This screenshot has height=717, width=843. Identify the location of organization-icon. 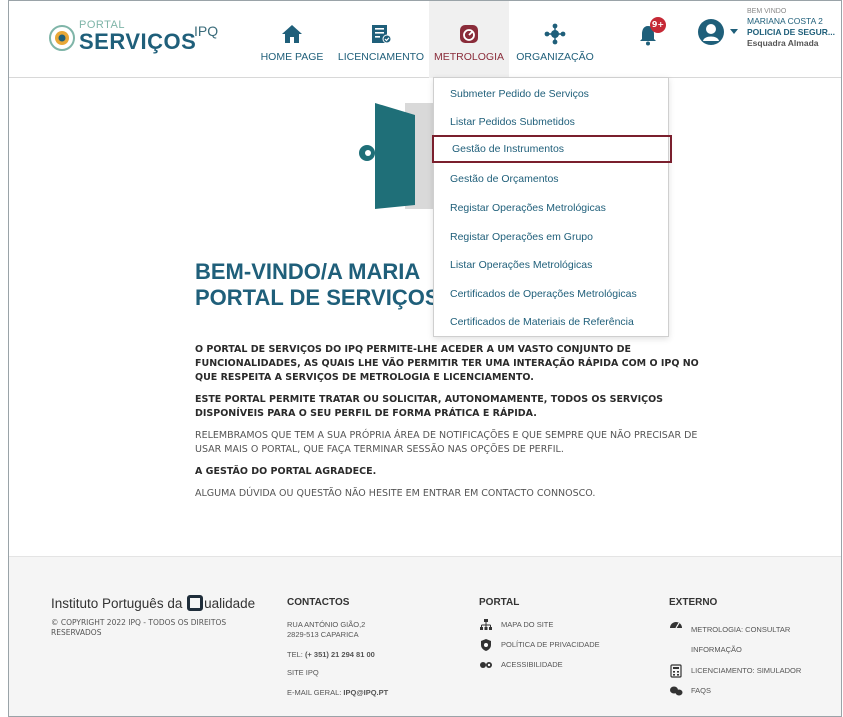
(555, 34).